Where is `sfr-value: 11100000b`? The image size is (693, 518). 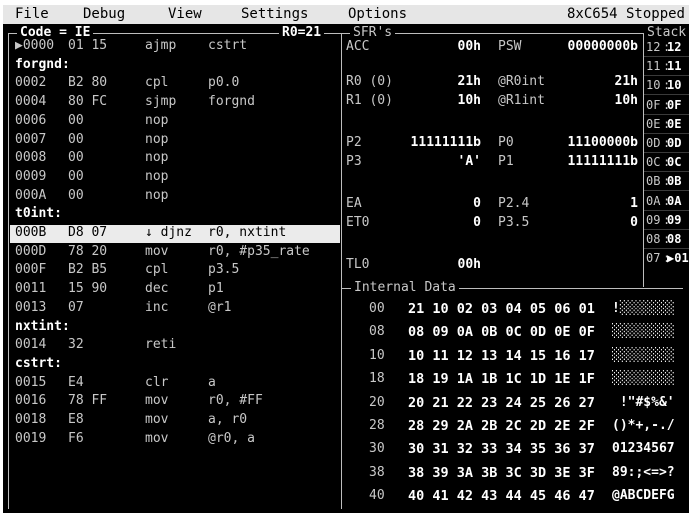 sfr-value: 11100000b is located at coordinates (593, 143).